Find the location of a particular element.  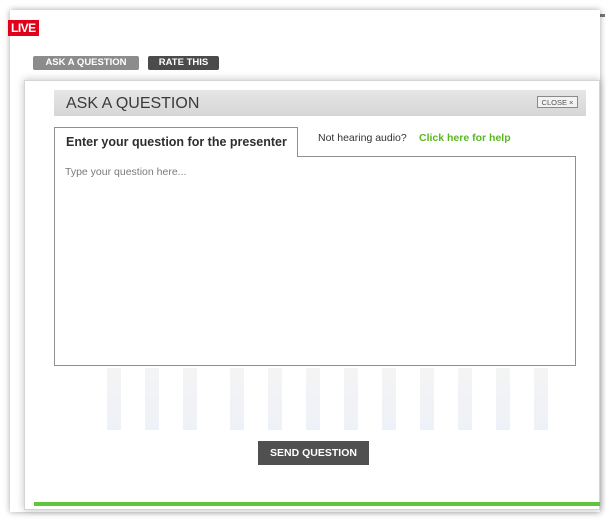

audio-prompt: Not hearing audio? is located at coordinates (362, 138).